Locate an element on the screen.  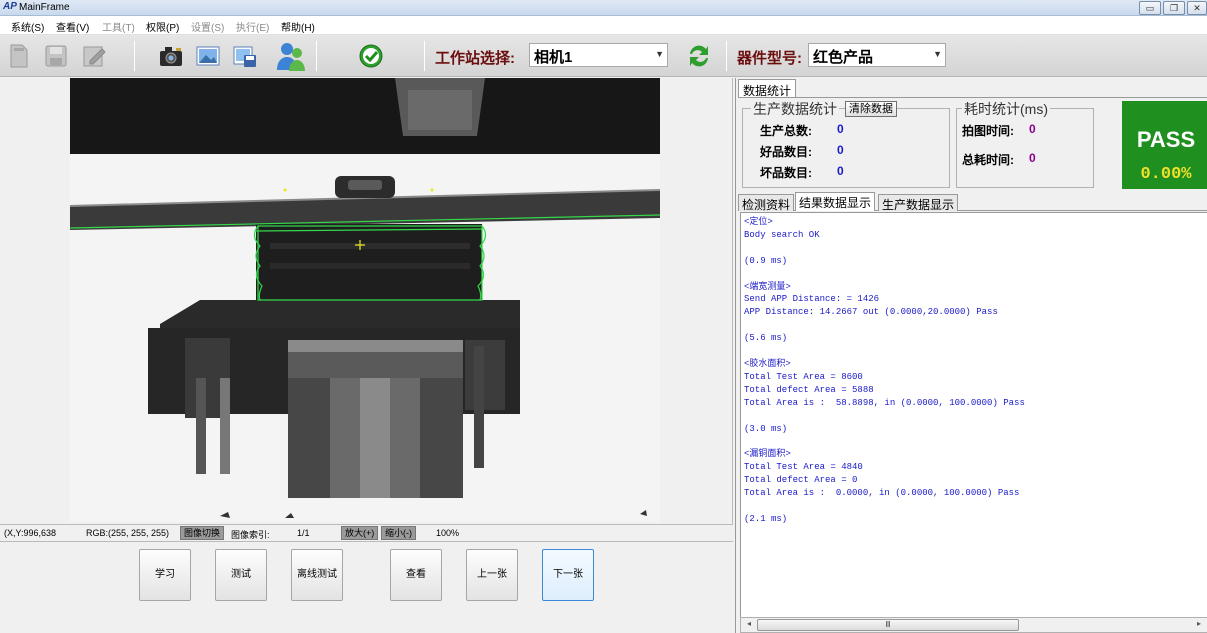
restore-button: ❐ is located at coordinates (1174, 8).